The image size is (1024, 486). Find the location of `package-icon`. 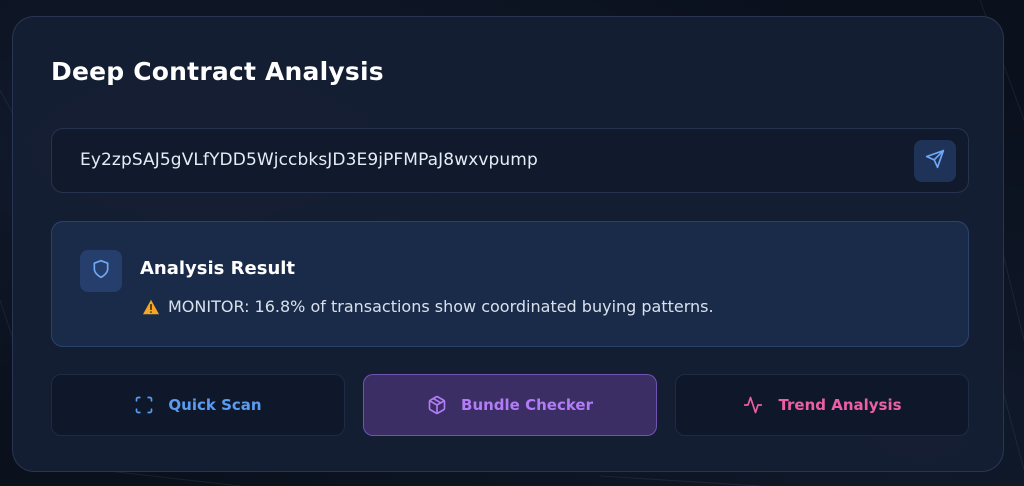

package-icon is located at coordinates (437, 405).